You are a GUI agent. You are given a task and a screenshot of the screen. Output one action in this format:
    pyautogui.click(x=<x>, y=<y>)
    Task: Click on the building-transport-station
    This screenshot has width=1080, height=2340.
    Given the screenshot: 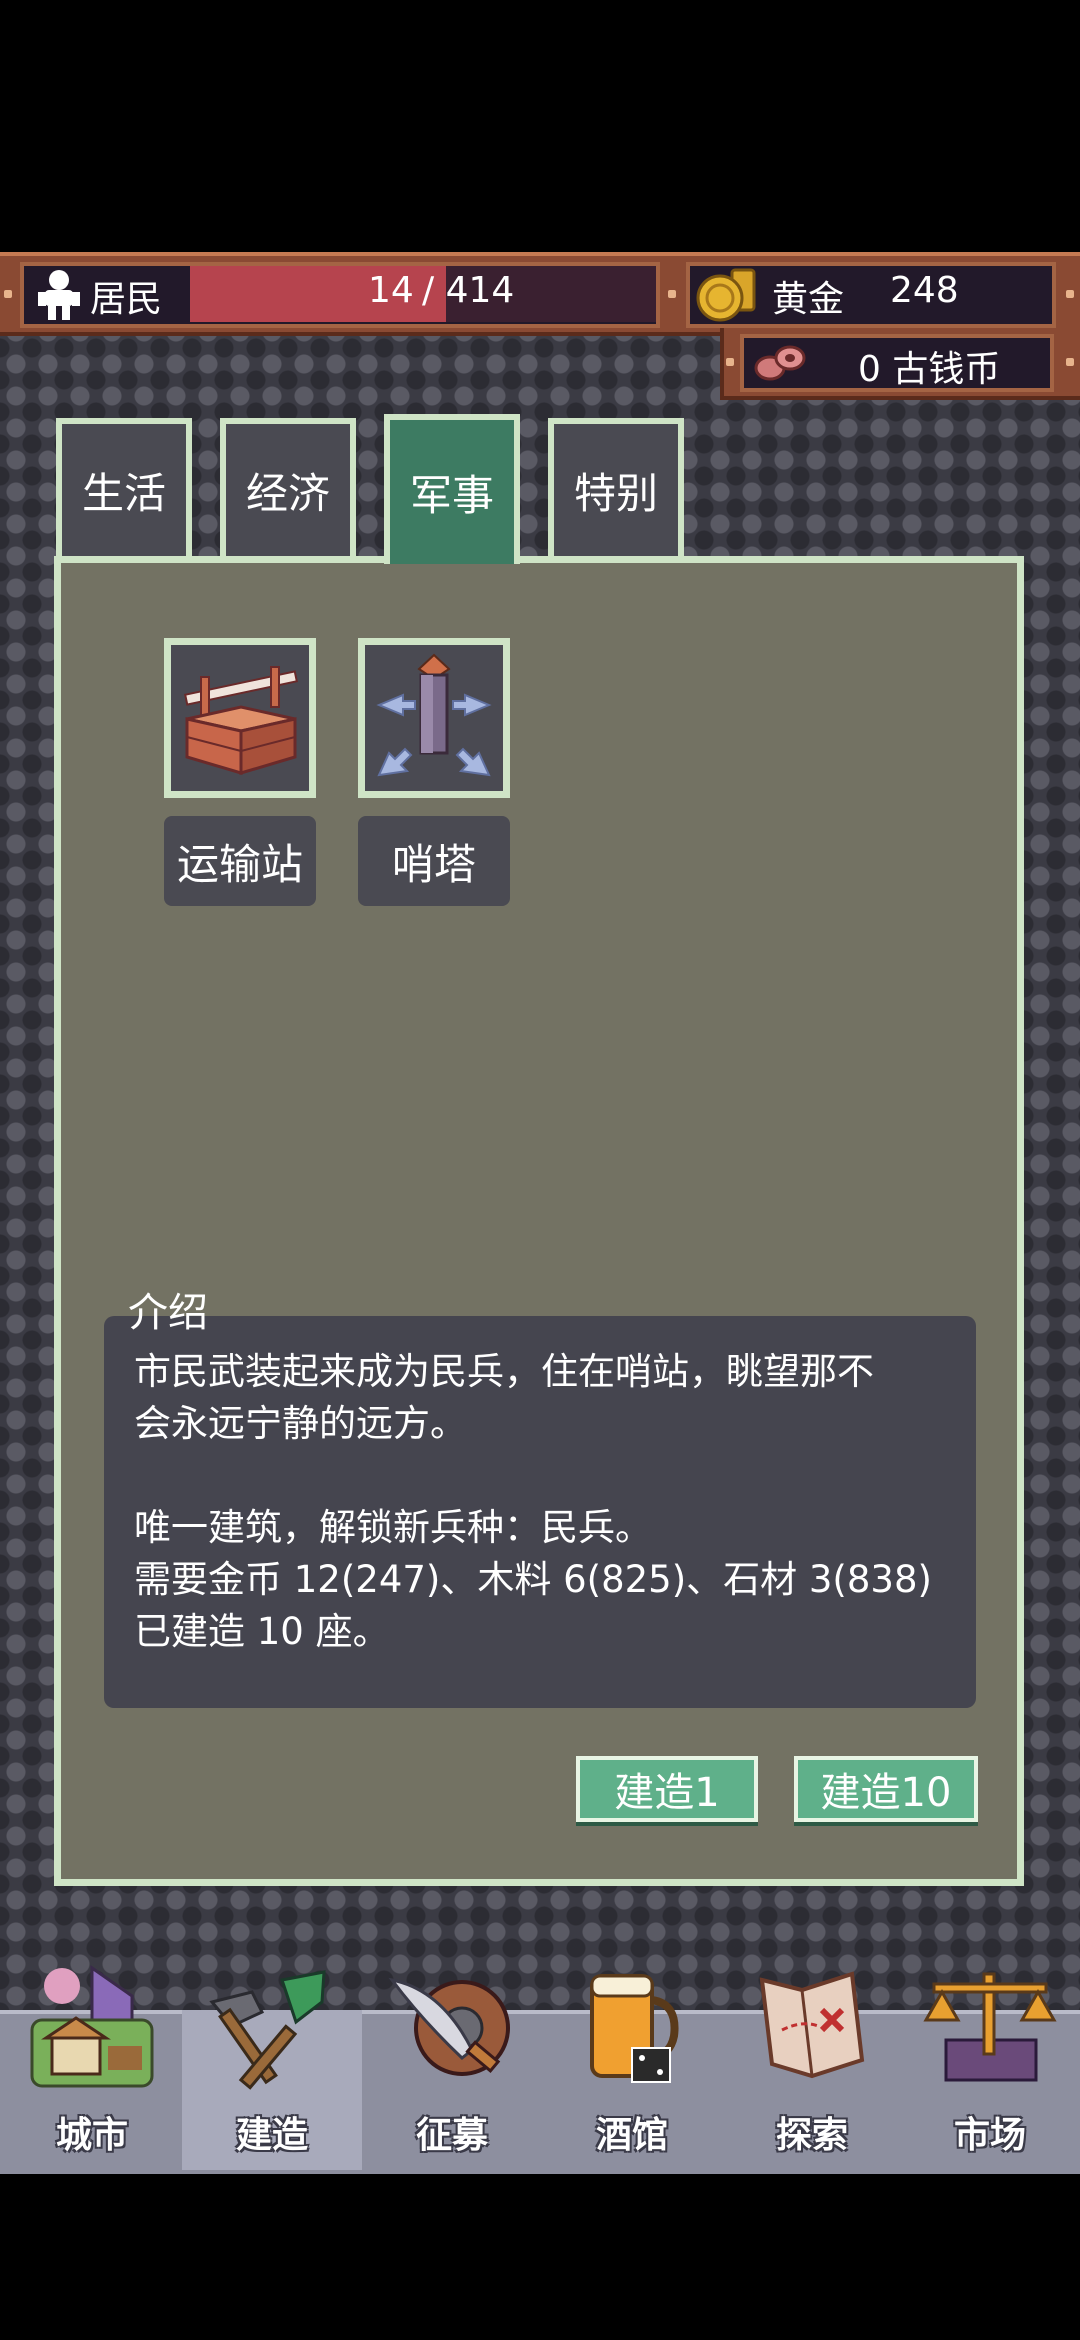 What is the action you would take?
    pyautogui.click(x=240, y=718)
    